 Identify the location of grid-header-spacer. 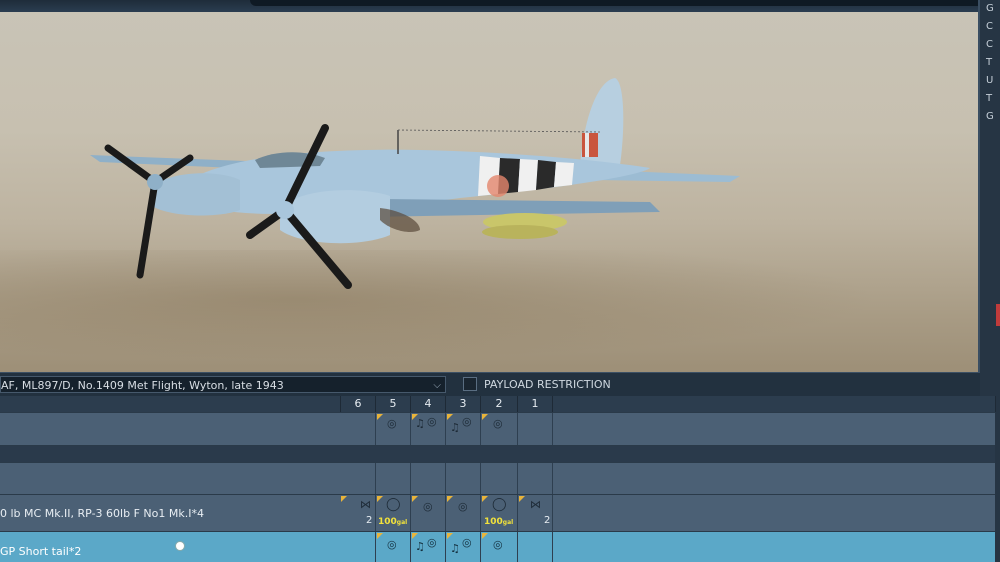
(170, 404).